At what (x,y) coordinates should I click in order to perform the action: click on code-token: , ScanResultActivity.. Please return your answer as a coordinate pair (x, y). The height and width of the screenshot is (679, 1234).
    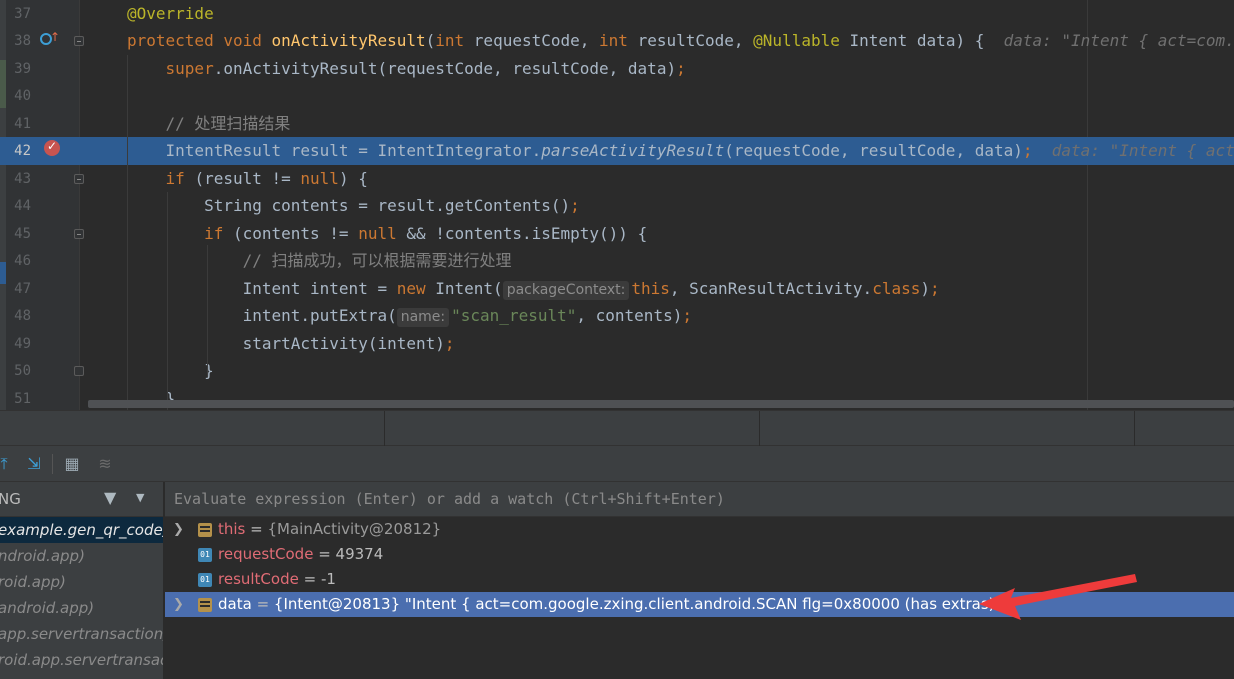
    Looking at the image, I should click on (771, 288).